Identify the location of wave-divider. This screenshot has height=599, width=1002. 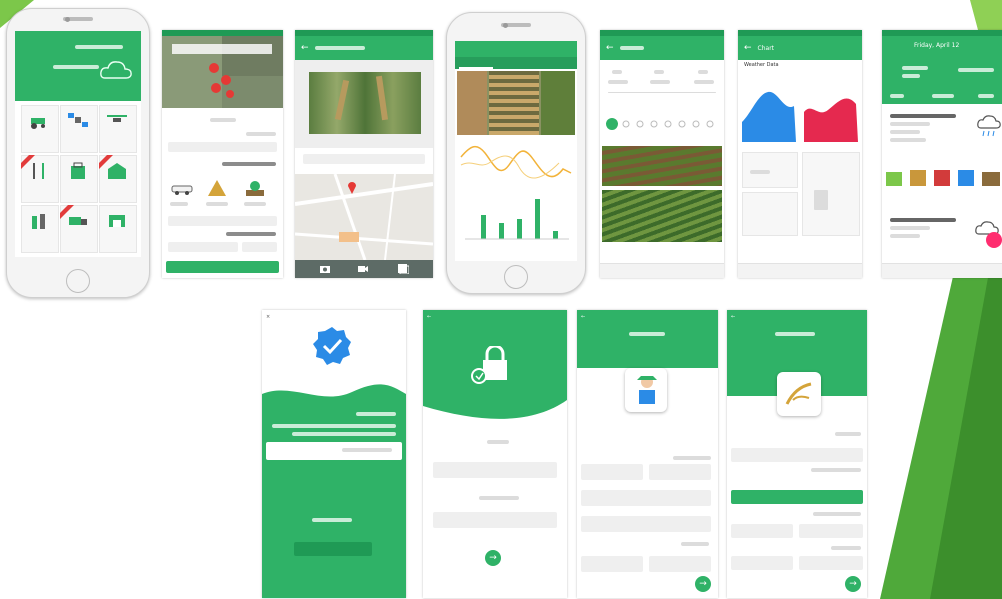
(495, 406).